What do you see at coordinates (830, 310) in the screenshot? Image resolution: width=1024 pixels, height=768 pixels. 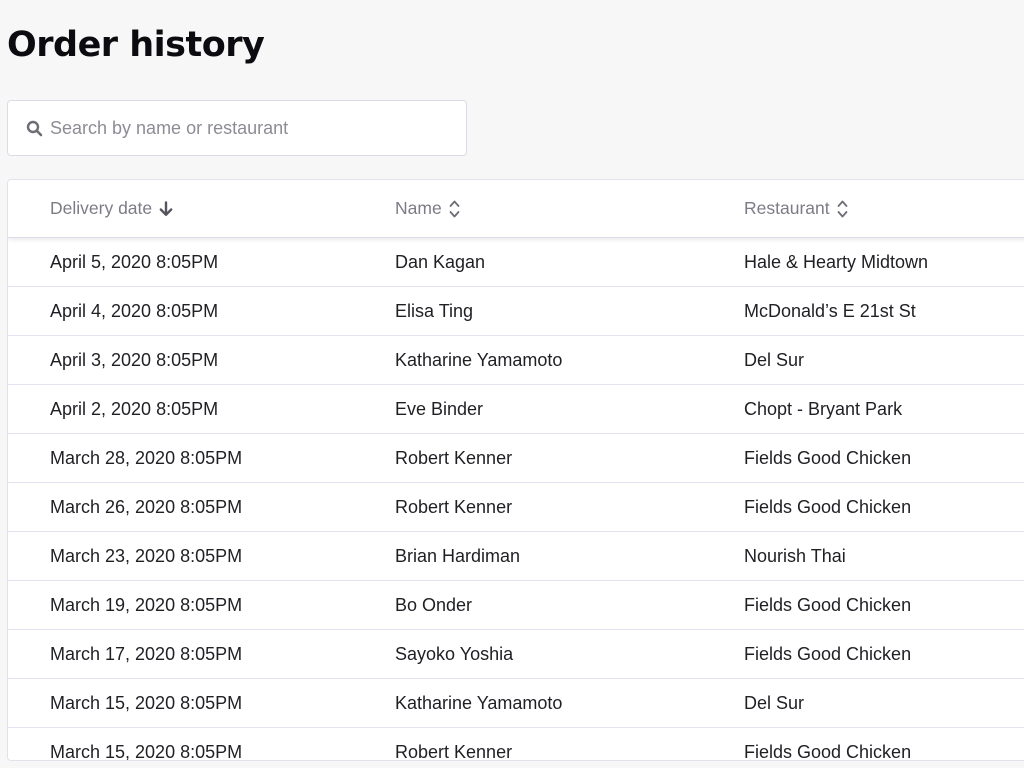 I see `cell-restaurant: McDonald’s E 21st St` at bounding box center [830, 310].